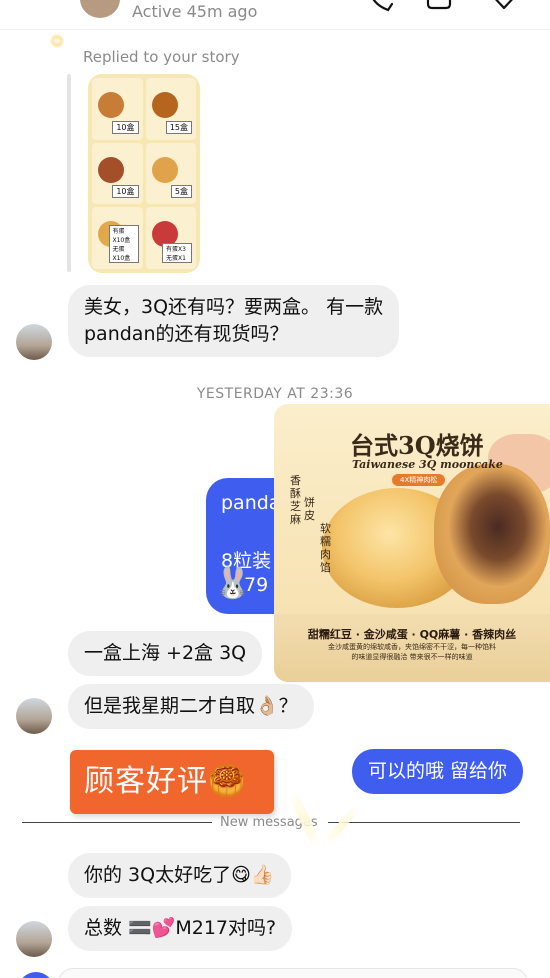  Describe the element at coordinates (186, 334) in the screenshot. I see `message-text: pandan的还有现货吗？` at that location.